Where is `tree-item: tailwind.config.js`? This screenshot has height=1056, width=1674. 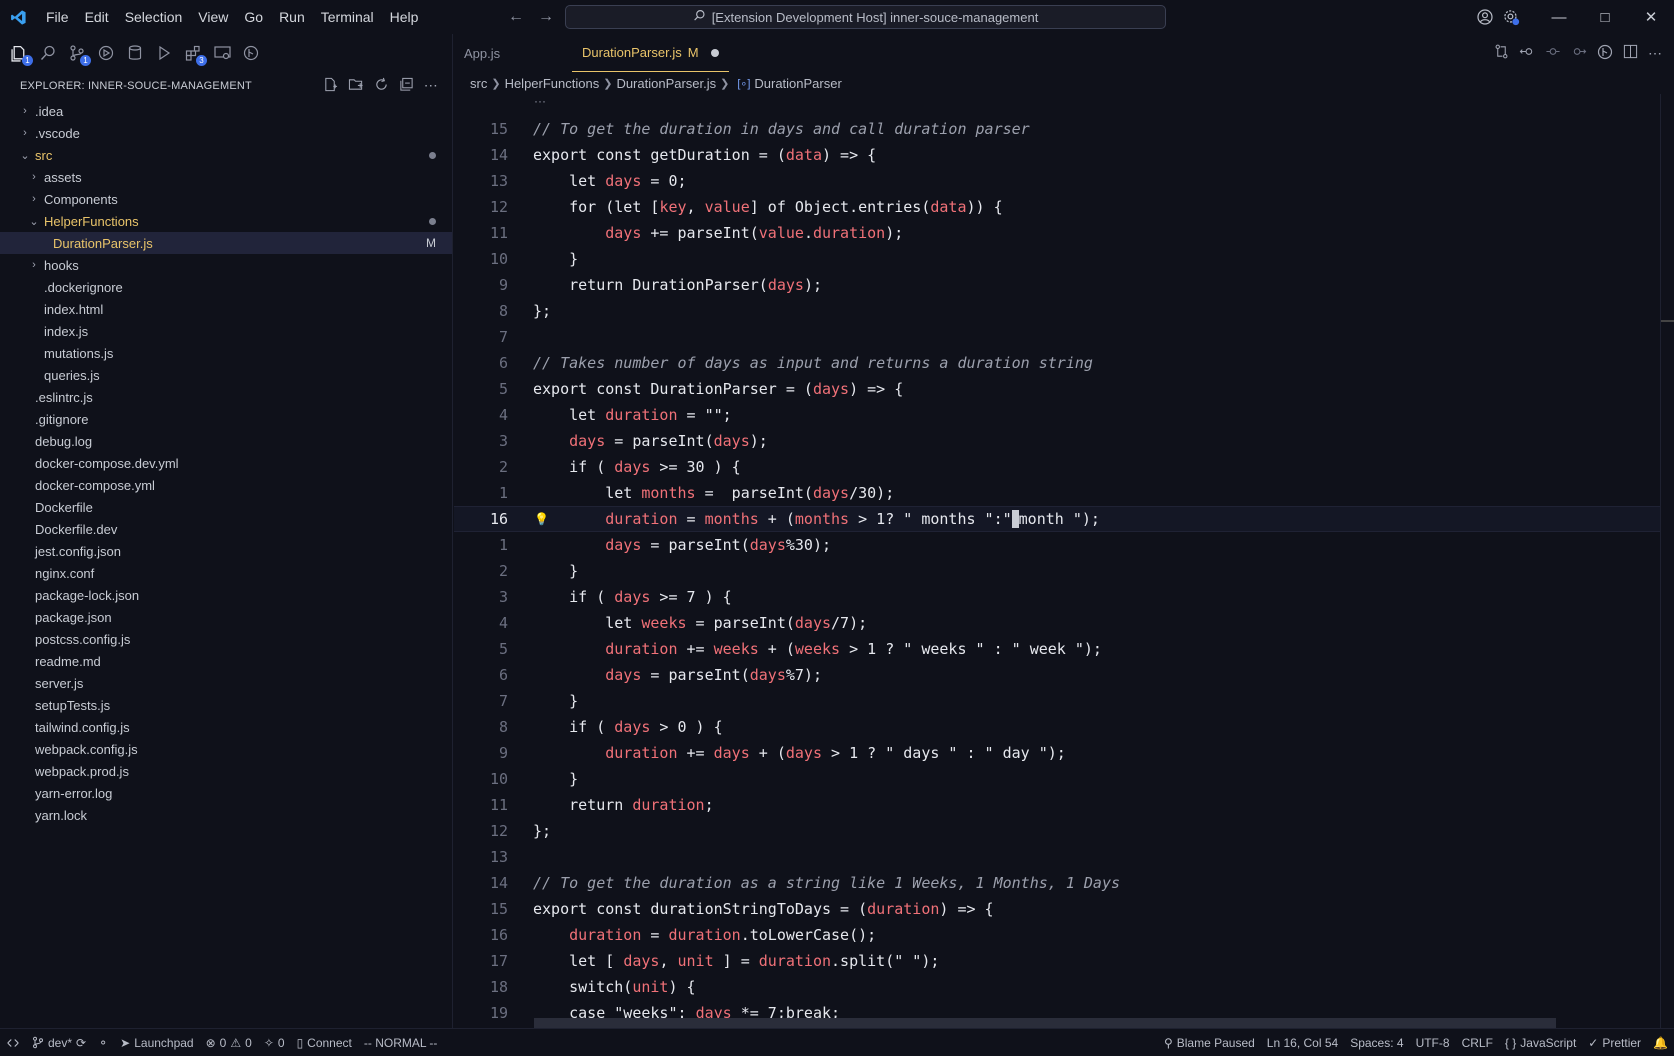
tree-item: tailwind.config.js is located at coordinates (226, 727).